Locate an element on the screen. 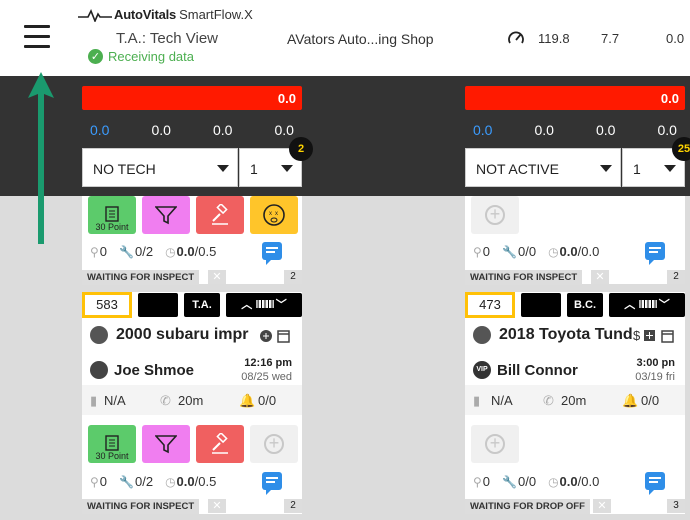 The image size is (690, 520). appointment: 12:16 pm 08/25 wed is located at coordinates (266, 370).